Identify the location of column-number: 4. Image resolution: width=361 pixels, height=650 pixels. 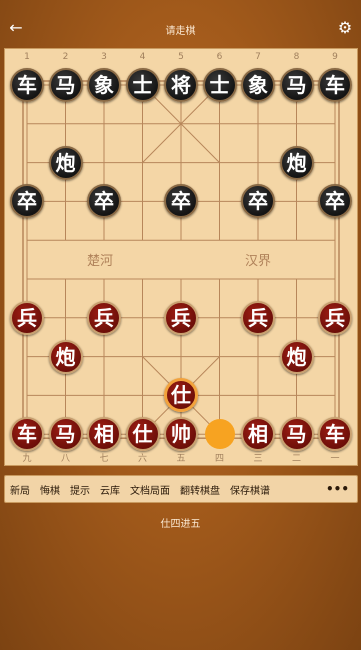
(142, 57).